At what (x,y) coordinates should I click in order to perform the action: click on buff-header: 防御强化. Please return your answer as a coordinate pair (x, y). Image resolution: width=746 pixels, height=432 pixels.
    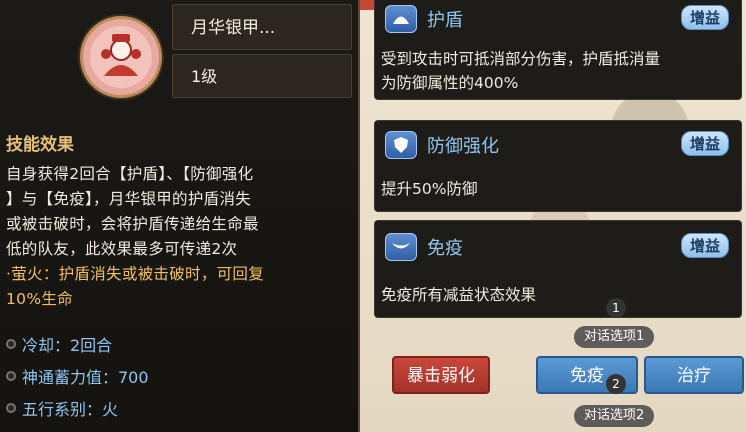
    Looking at the image, I should click on (442, 145).